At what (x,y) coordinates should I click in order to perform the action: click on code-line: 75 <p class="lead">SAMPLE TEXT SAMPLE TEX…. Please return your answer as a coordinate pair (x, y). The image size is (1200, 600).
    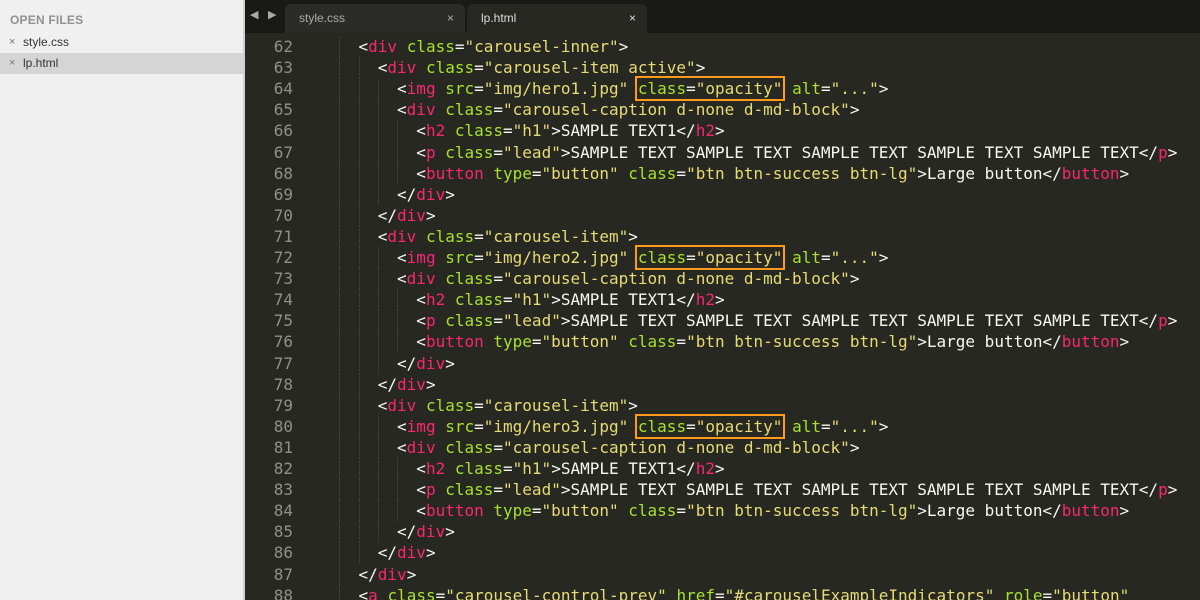
    Looking at the image, I should click on (722, 321).